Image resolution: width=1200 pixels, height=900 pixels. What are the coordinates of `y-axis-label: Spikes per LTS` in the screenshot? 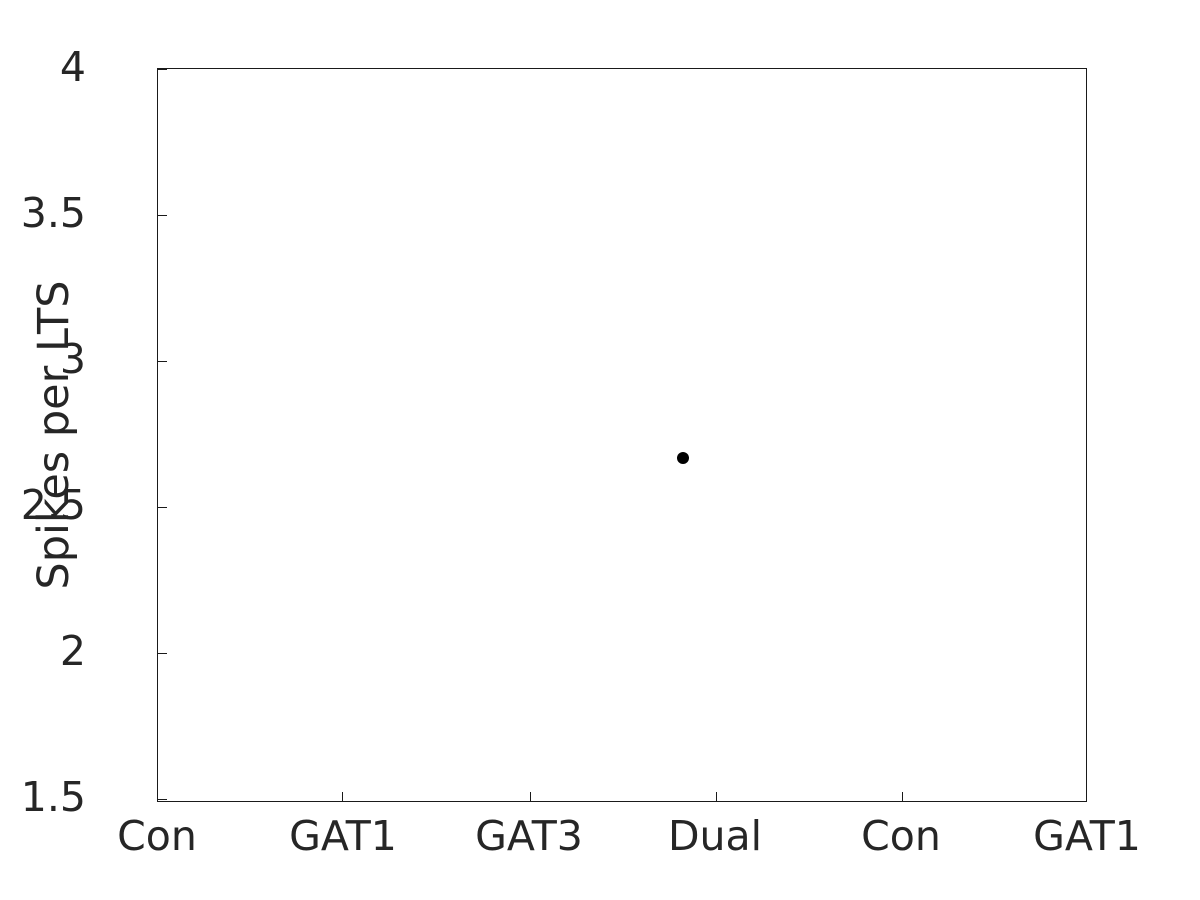 It's located at (54, 435).